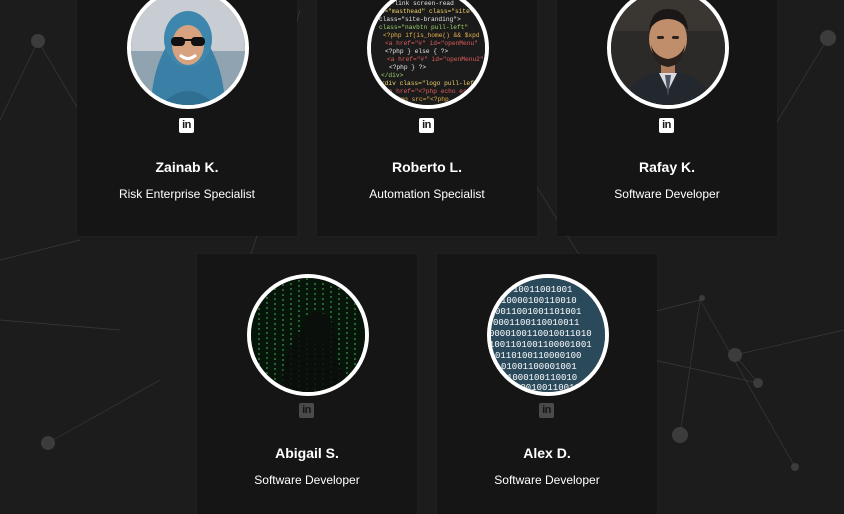 Image resolution: width=844 pixels, height=514 pixels. Describe the element at coordinates (392, 75) in the screenshot. I see `code-line: </div>` at that location.